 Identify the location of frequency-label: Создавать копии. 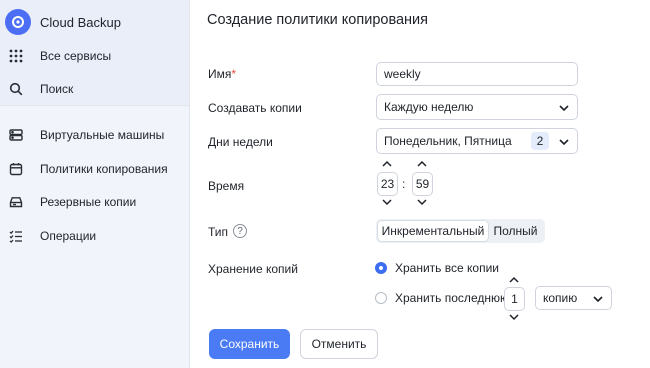
(255, 108).